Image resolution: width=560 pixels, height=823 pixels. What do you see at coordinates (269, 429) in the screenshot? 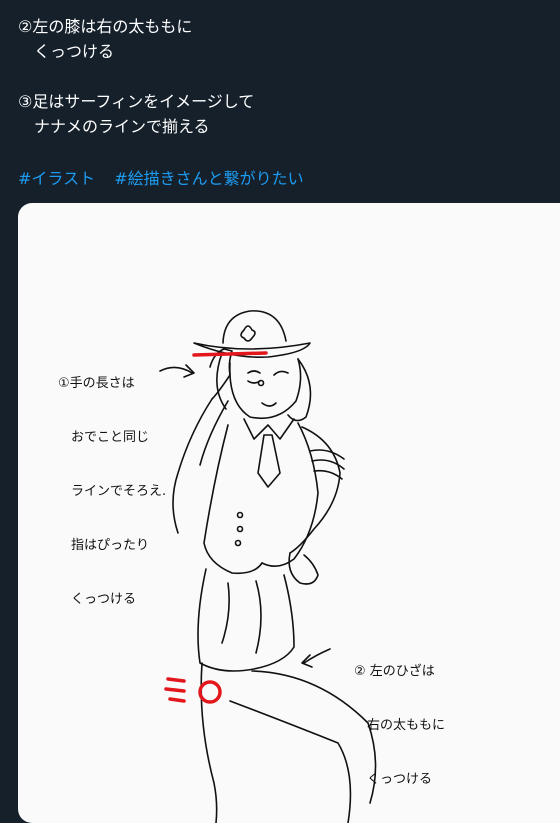
I see `collar` at bounding box center [269, 429].